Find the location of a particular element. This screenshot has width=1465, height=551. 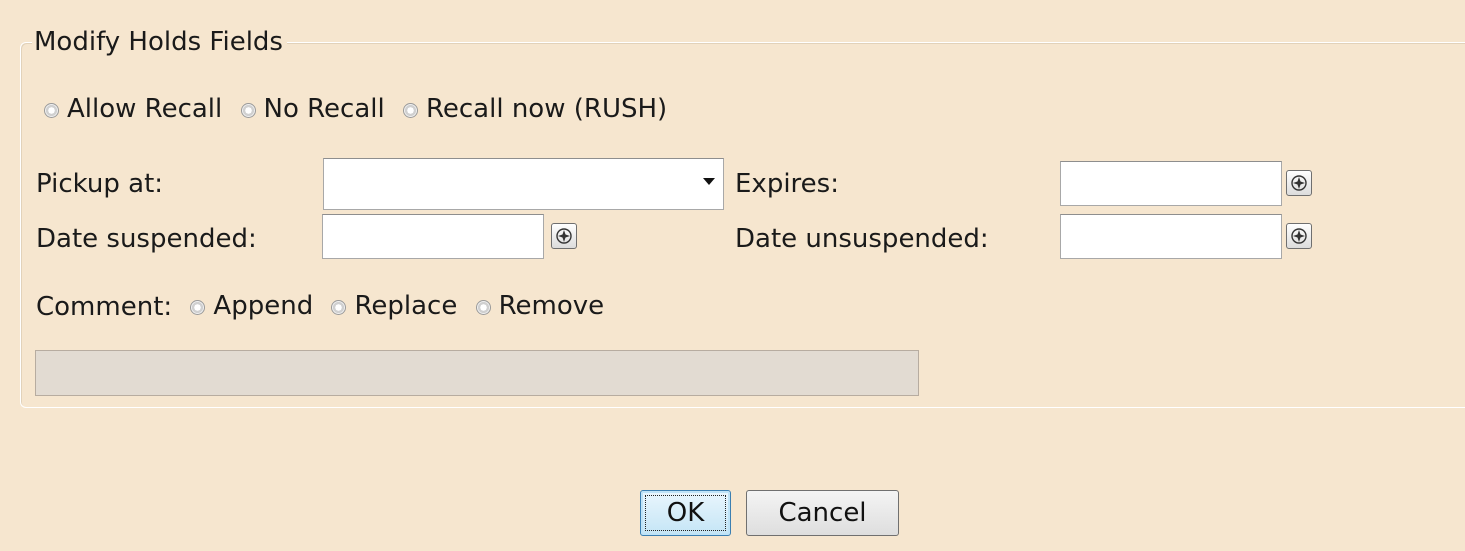

date-suspended-calendar-button is located at coordinates (564, 236).